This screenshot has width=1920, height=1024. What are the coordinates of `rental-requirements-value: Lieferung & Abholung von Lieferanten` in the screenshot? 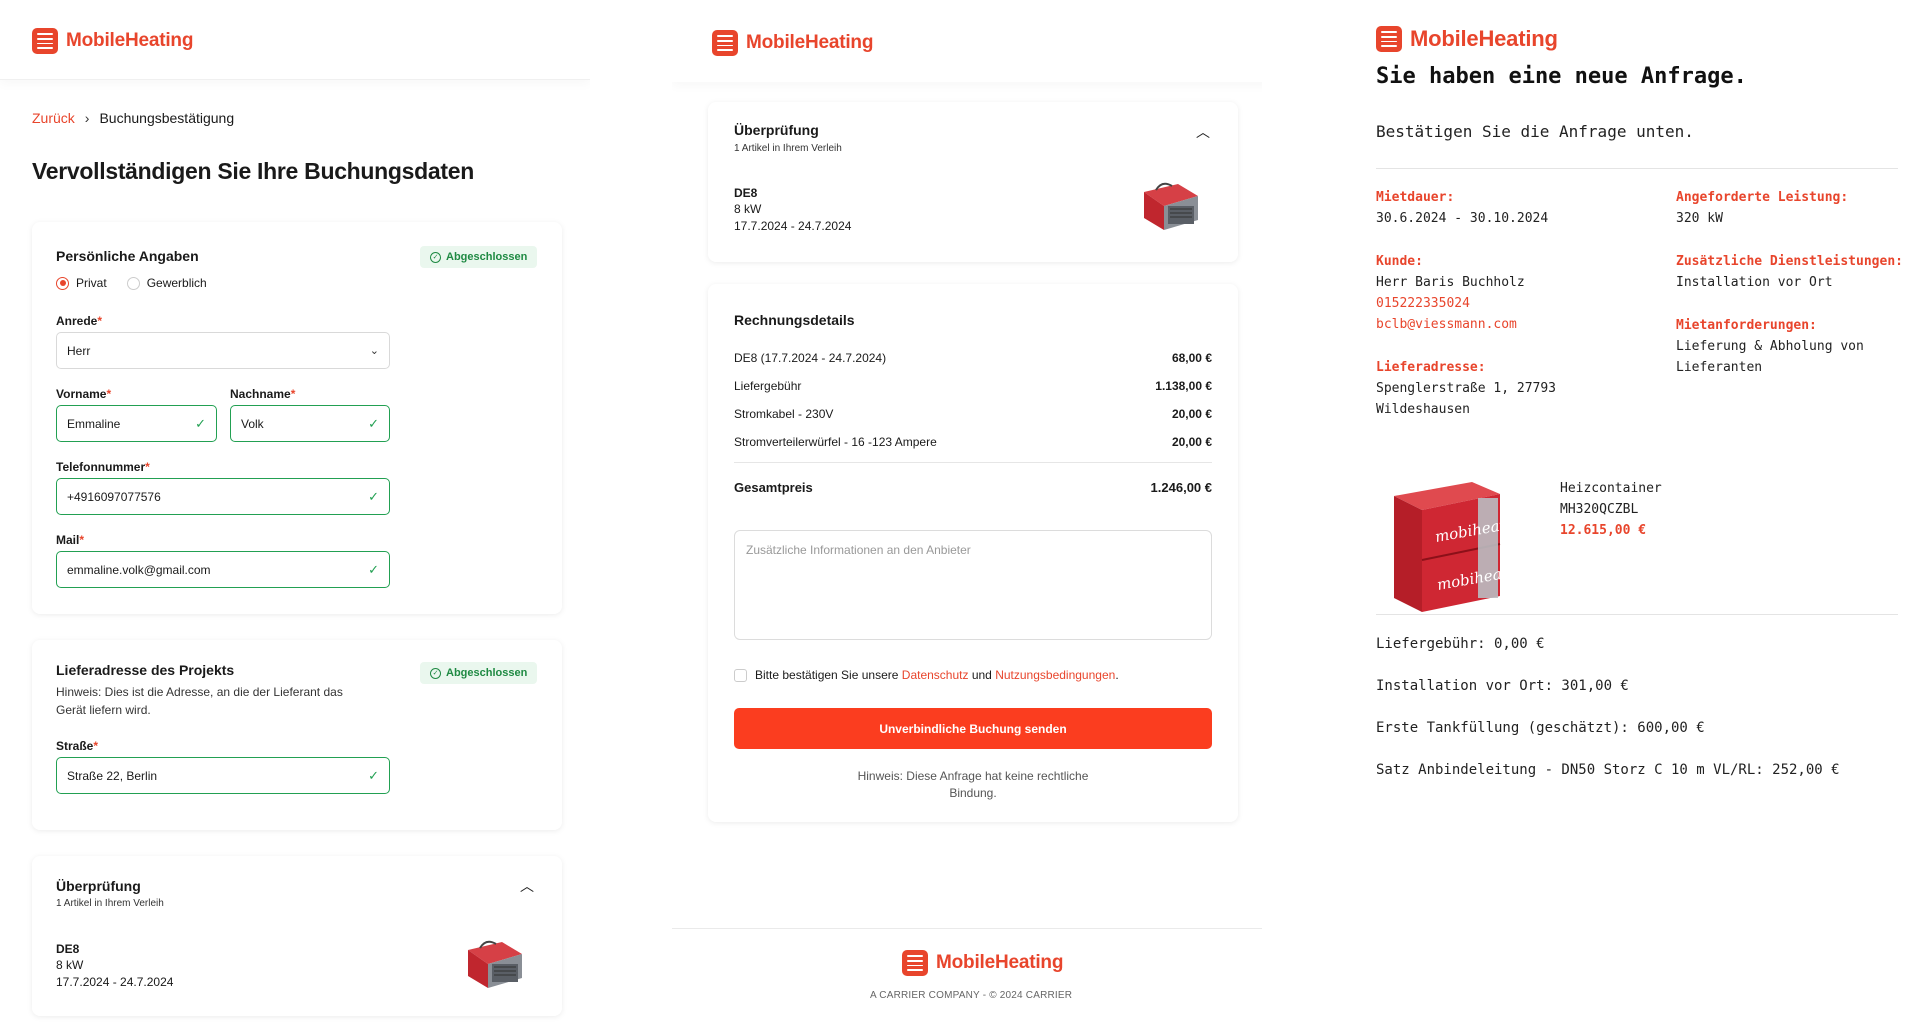 It's located at (1770, 357).